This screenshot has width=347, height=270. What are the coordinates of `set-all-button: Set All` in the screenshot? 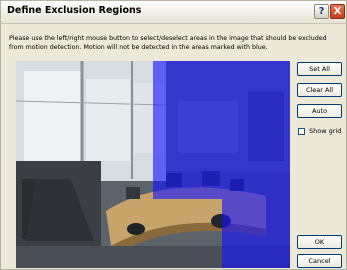 It's located at (319, 69).